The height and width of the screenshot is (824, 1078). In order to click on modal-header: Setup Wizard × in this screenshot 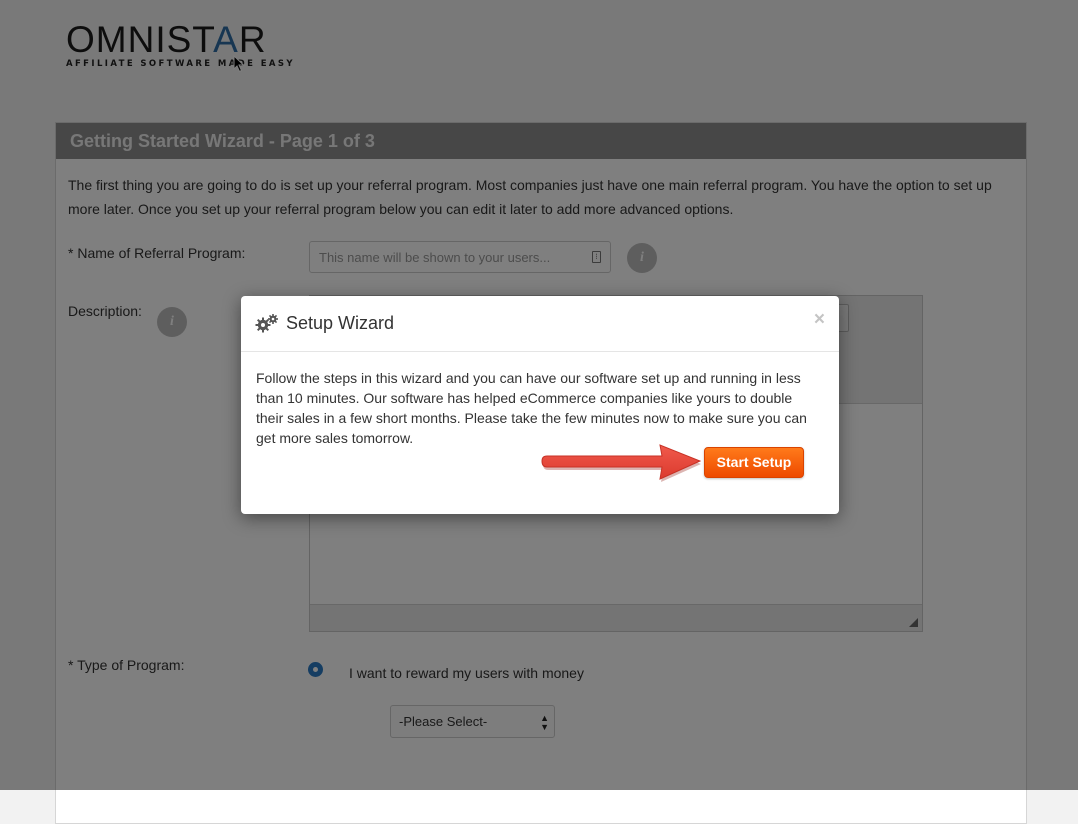, I will do `click(540, 324)`.